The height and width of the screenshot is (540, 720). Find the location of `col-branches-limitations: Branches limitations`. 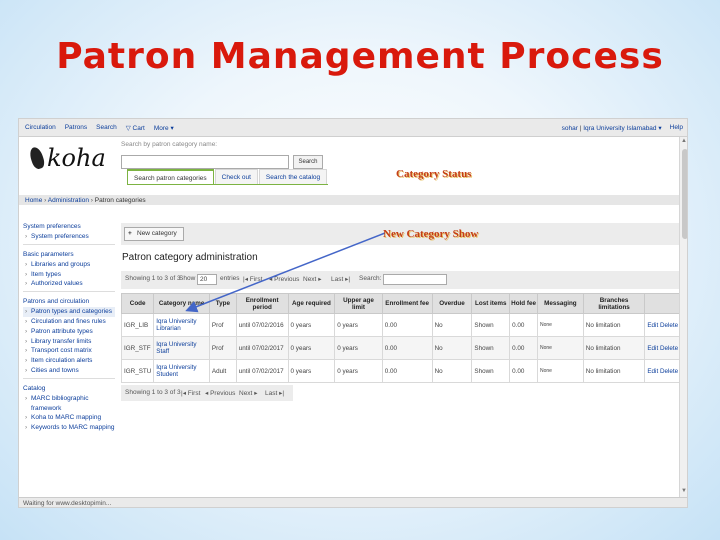

col-branches-limitations: Branches limitations is located at coordinates (614, 303).